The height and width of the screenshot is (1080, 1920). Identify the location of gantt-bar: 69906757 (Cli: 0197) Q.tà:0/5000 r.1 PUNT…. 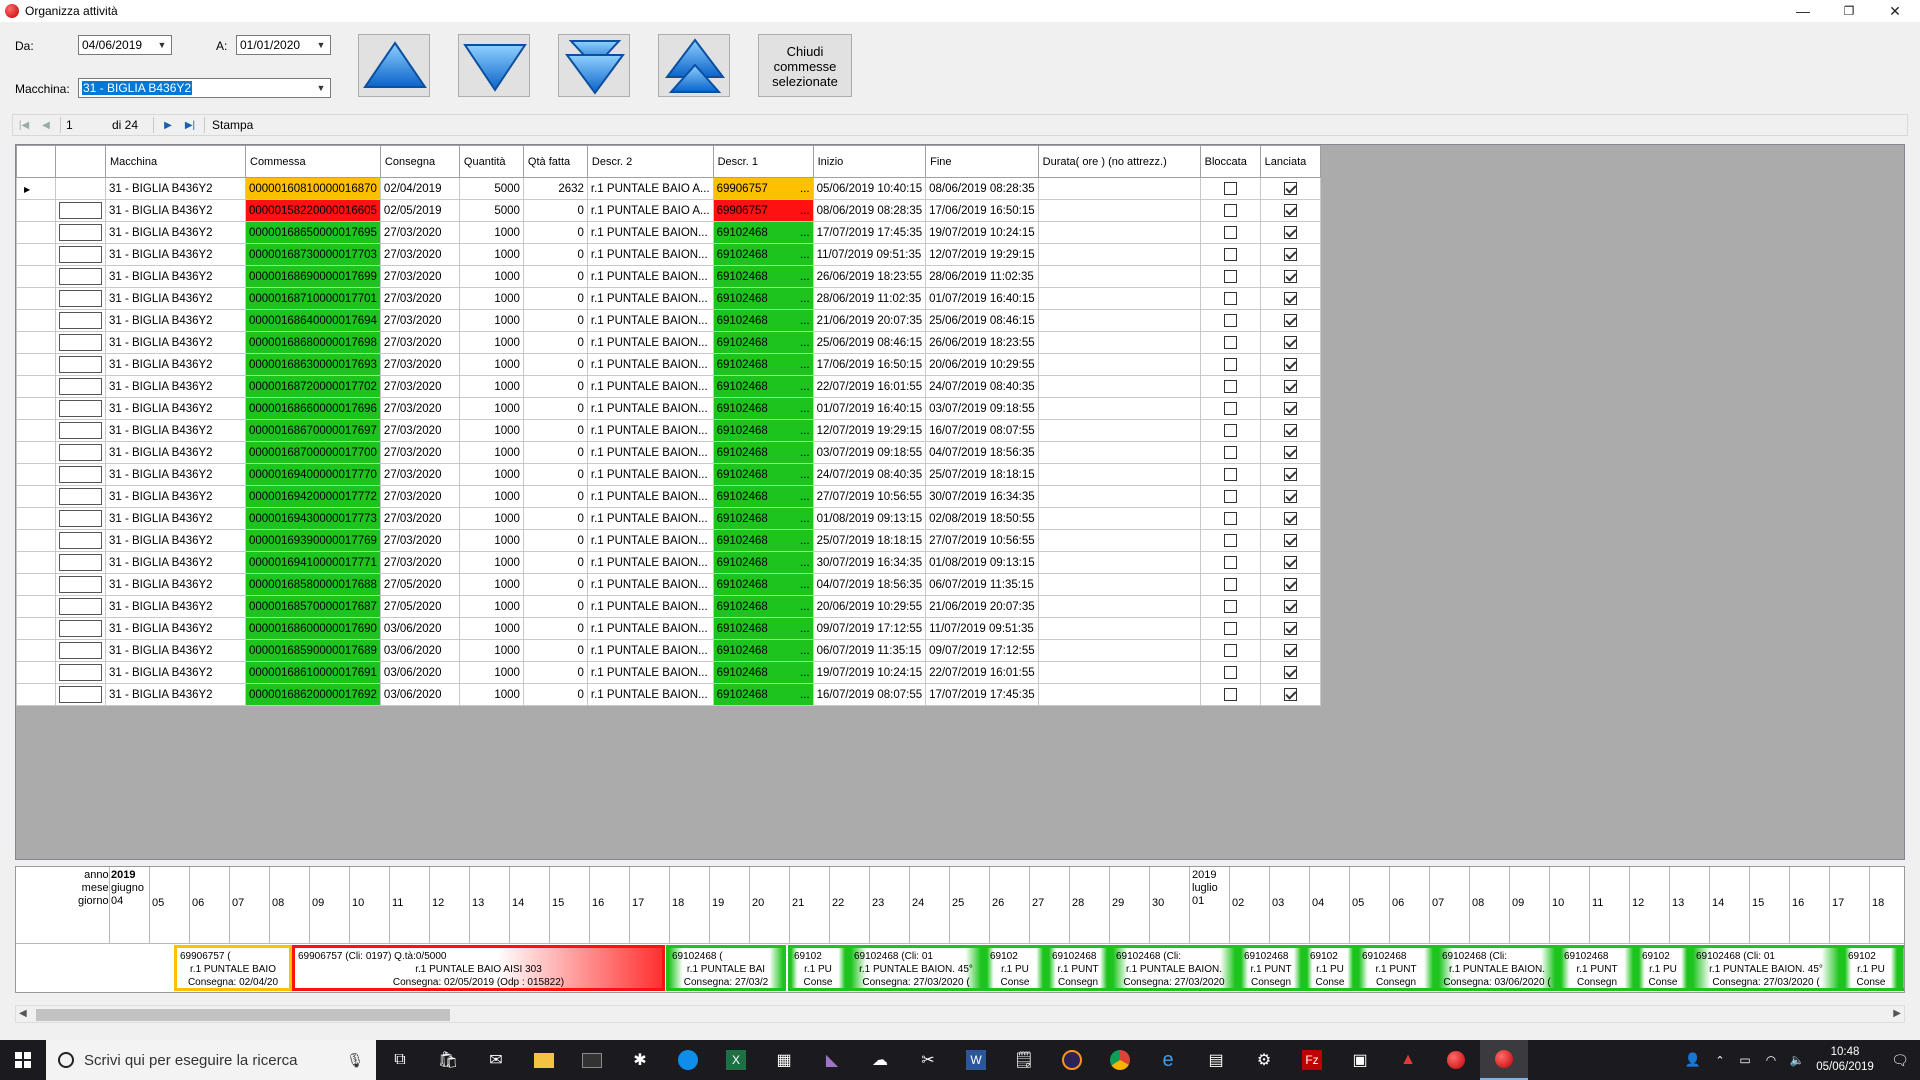
(478, 968).